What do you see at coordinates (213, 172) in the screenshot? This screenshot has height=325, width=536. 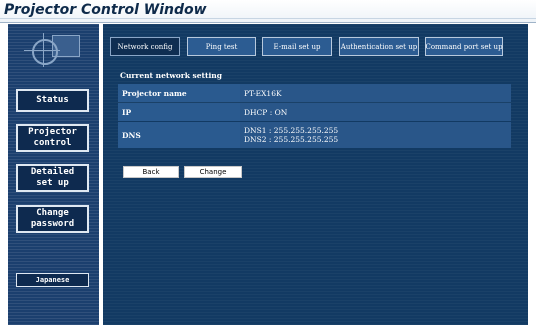 I see `change-button: Change` at bounding box center [213, 172].